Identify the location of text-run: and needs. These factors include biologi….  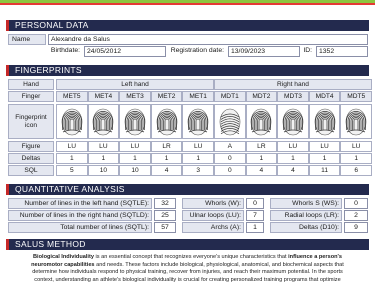
(219, 264).